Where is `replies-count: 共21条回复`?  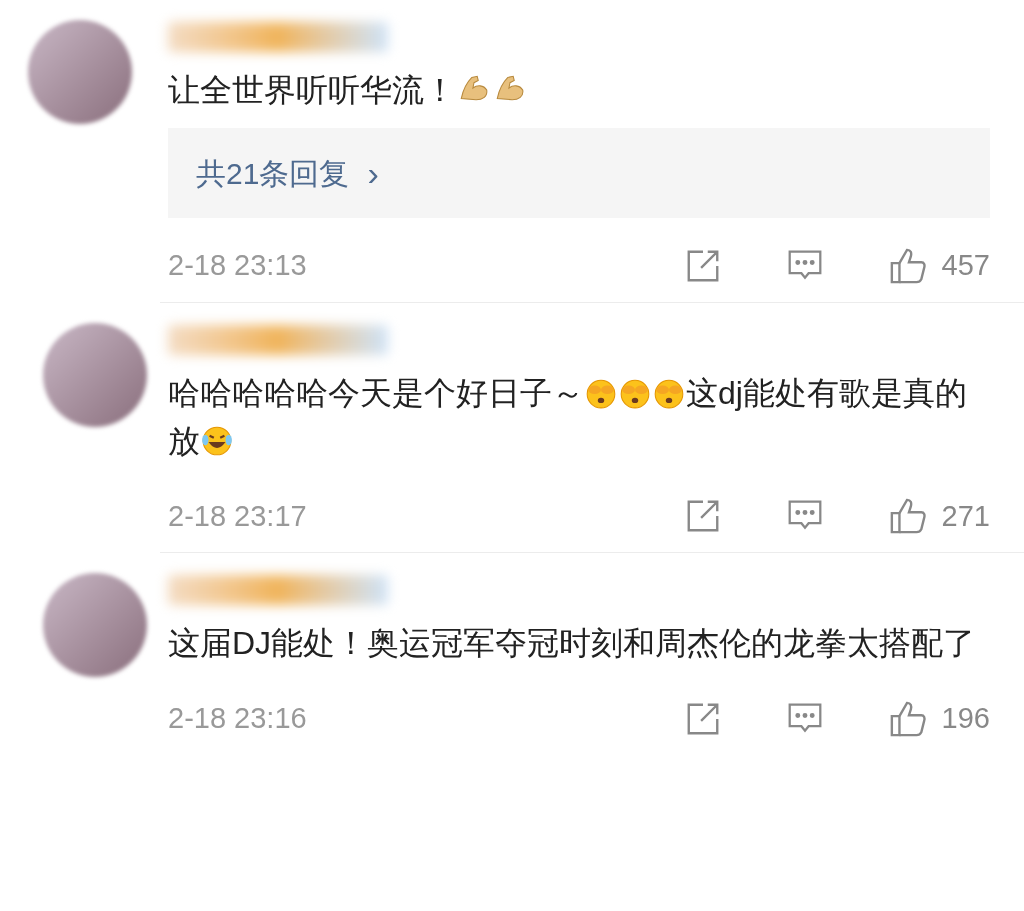 replies-count: 共21条回复 is located at coordinates (273, 173).